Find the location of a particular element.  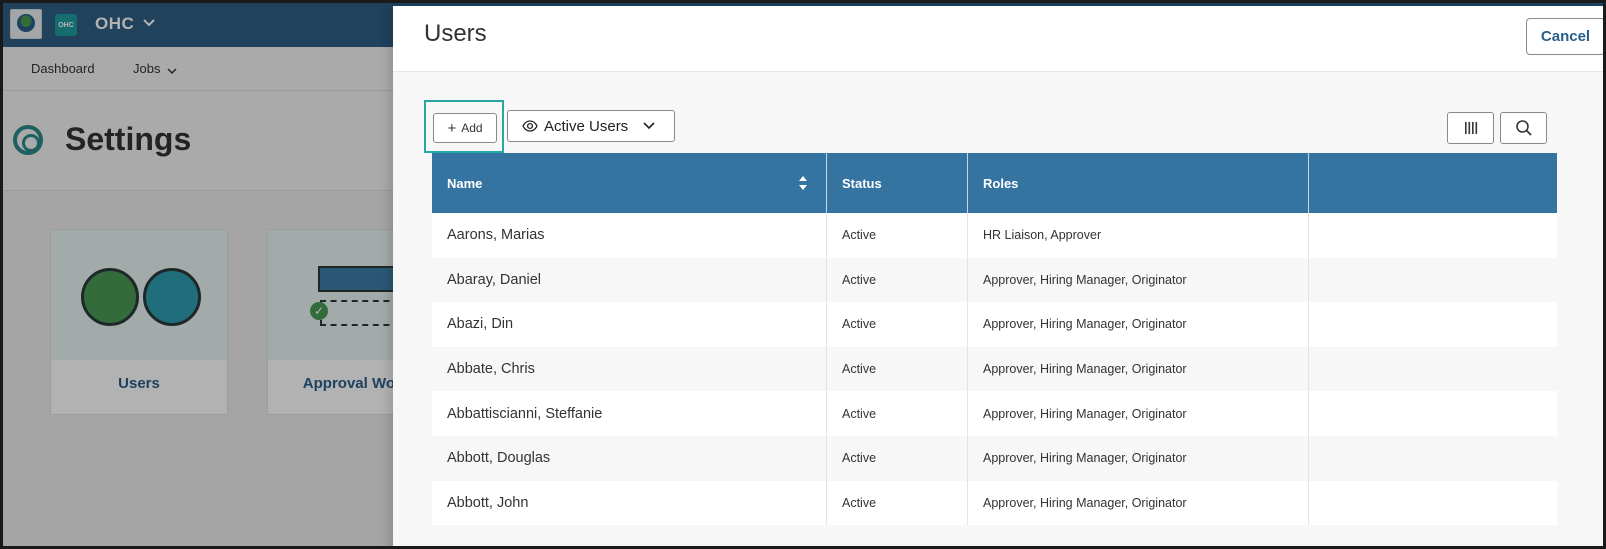

cell-roles: HR Liaison, Approver is located at coordinates (1138, 235).